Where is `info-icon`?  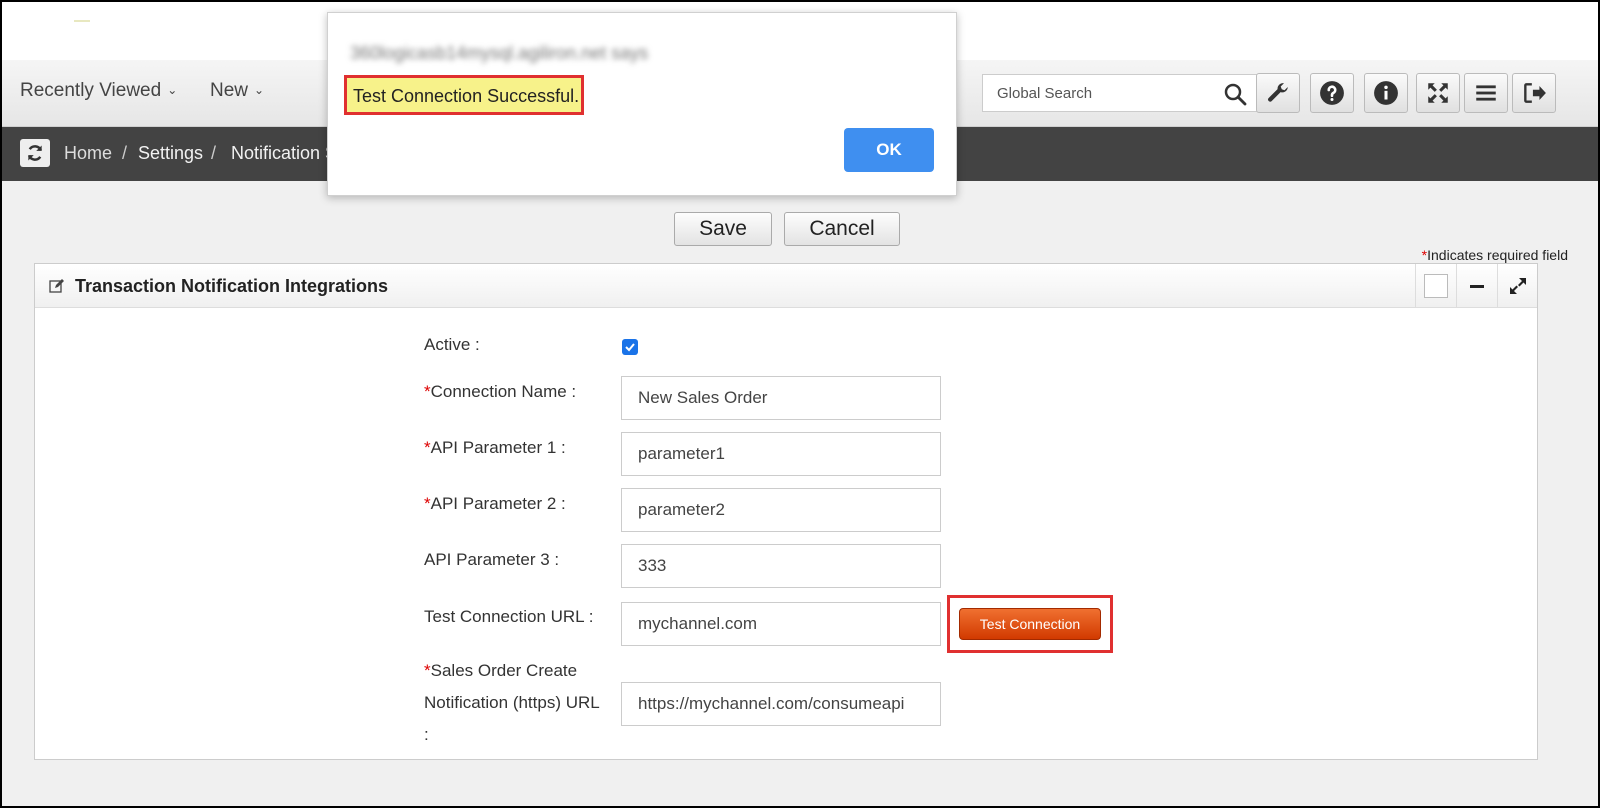
info-icon is located at coordinates (1386, 93).